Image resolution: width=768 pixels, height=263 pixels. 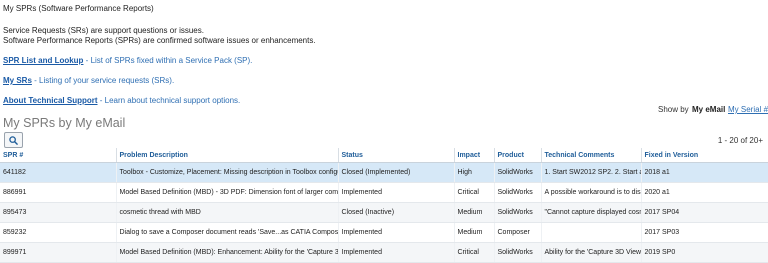 What do you see at coordinates (704, 192) in the screenshot?
I see `fixed-version-cell: 2020 a1` at bounding box center [704, 192].